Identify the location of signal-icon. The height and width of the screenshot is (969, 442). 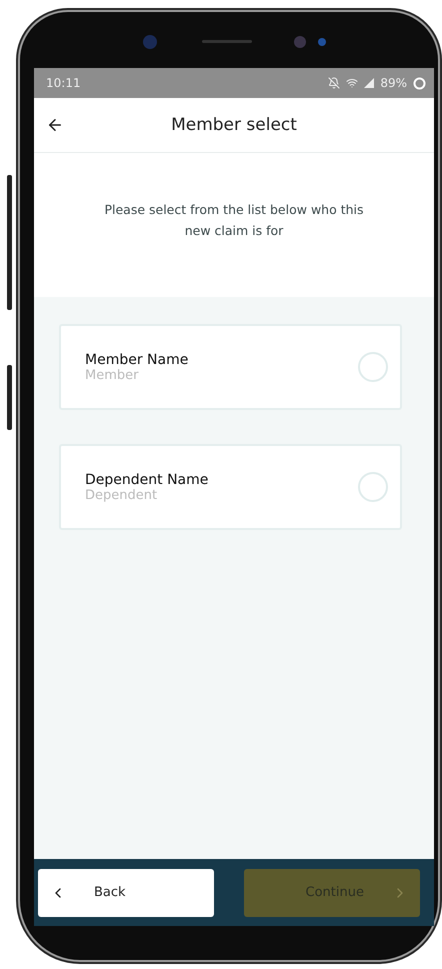
(369, 83).